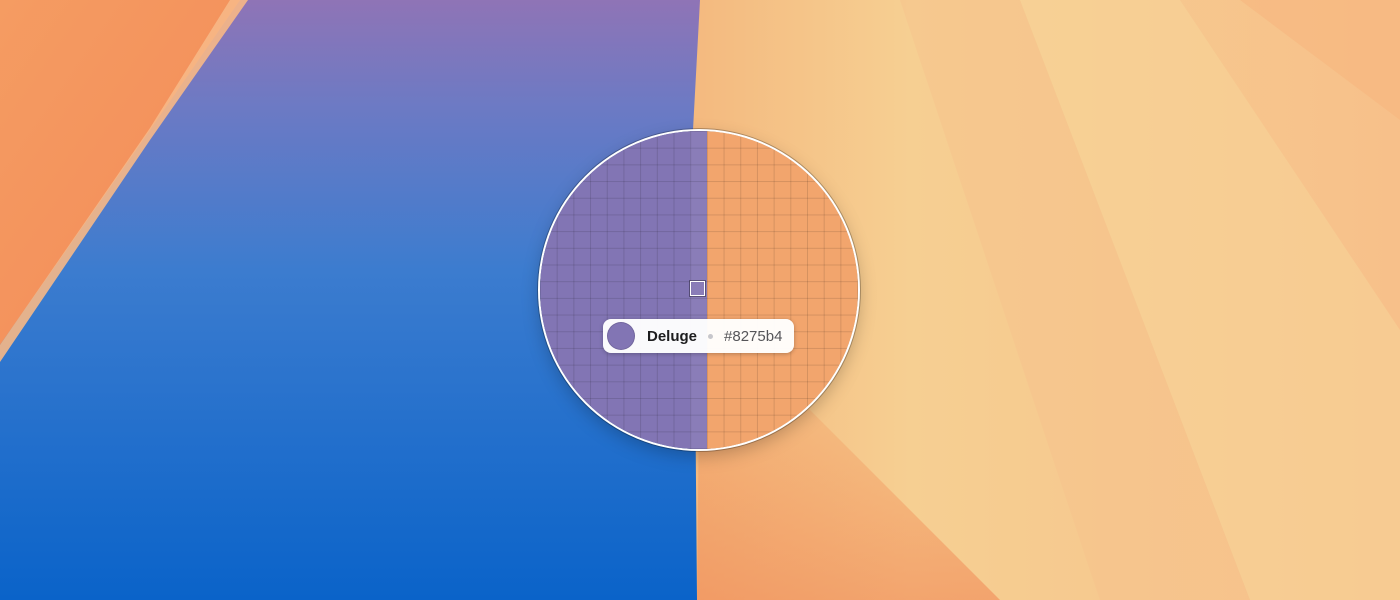 This screenshot has width=1400, height=600. Describe the element at coordinates (699, 336) in the screenshot. I see `color-info-pill: Deluge #8275b4` at that location.